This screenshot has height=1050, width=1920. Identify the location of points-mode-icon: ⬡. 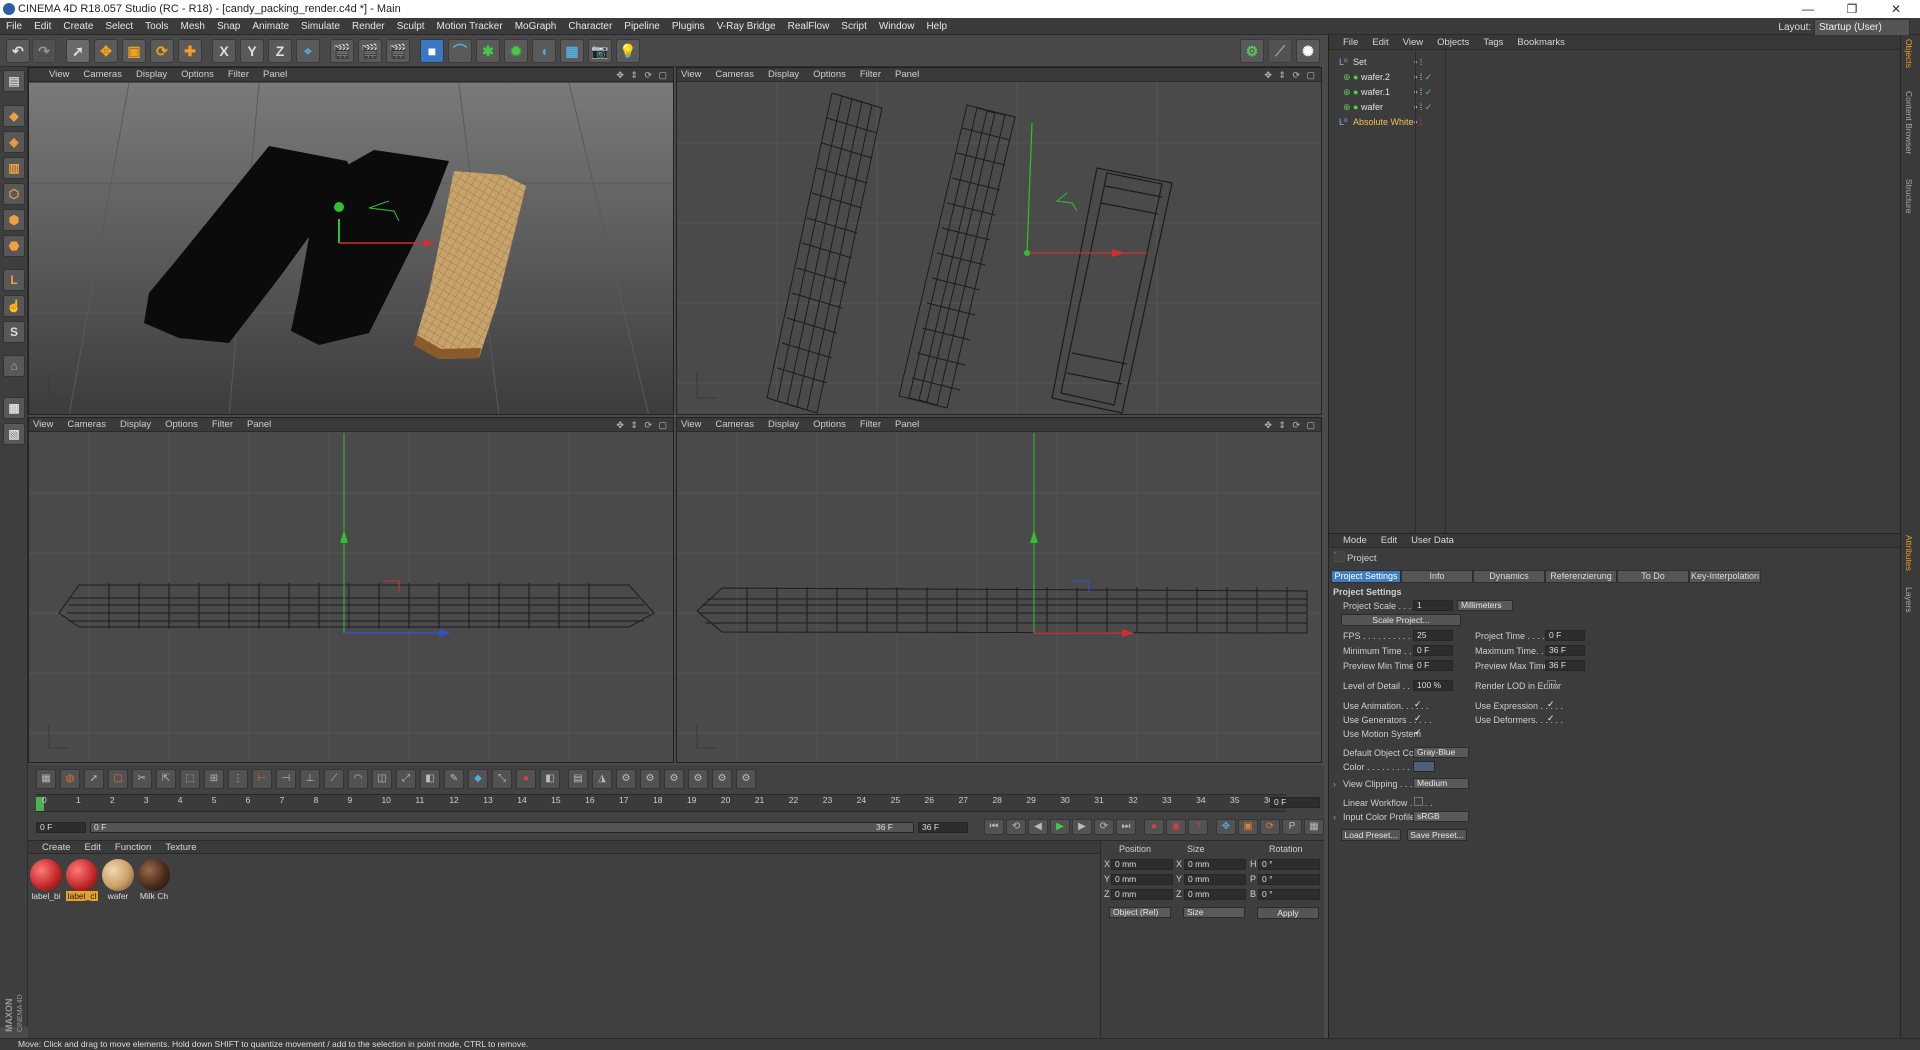
(14, 194).